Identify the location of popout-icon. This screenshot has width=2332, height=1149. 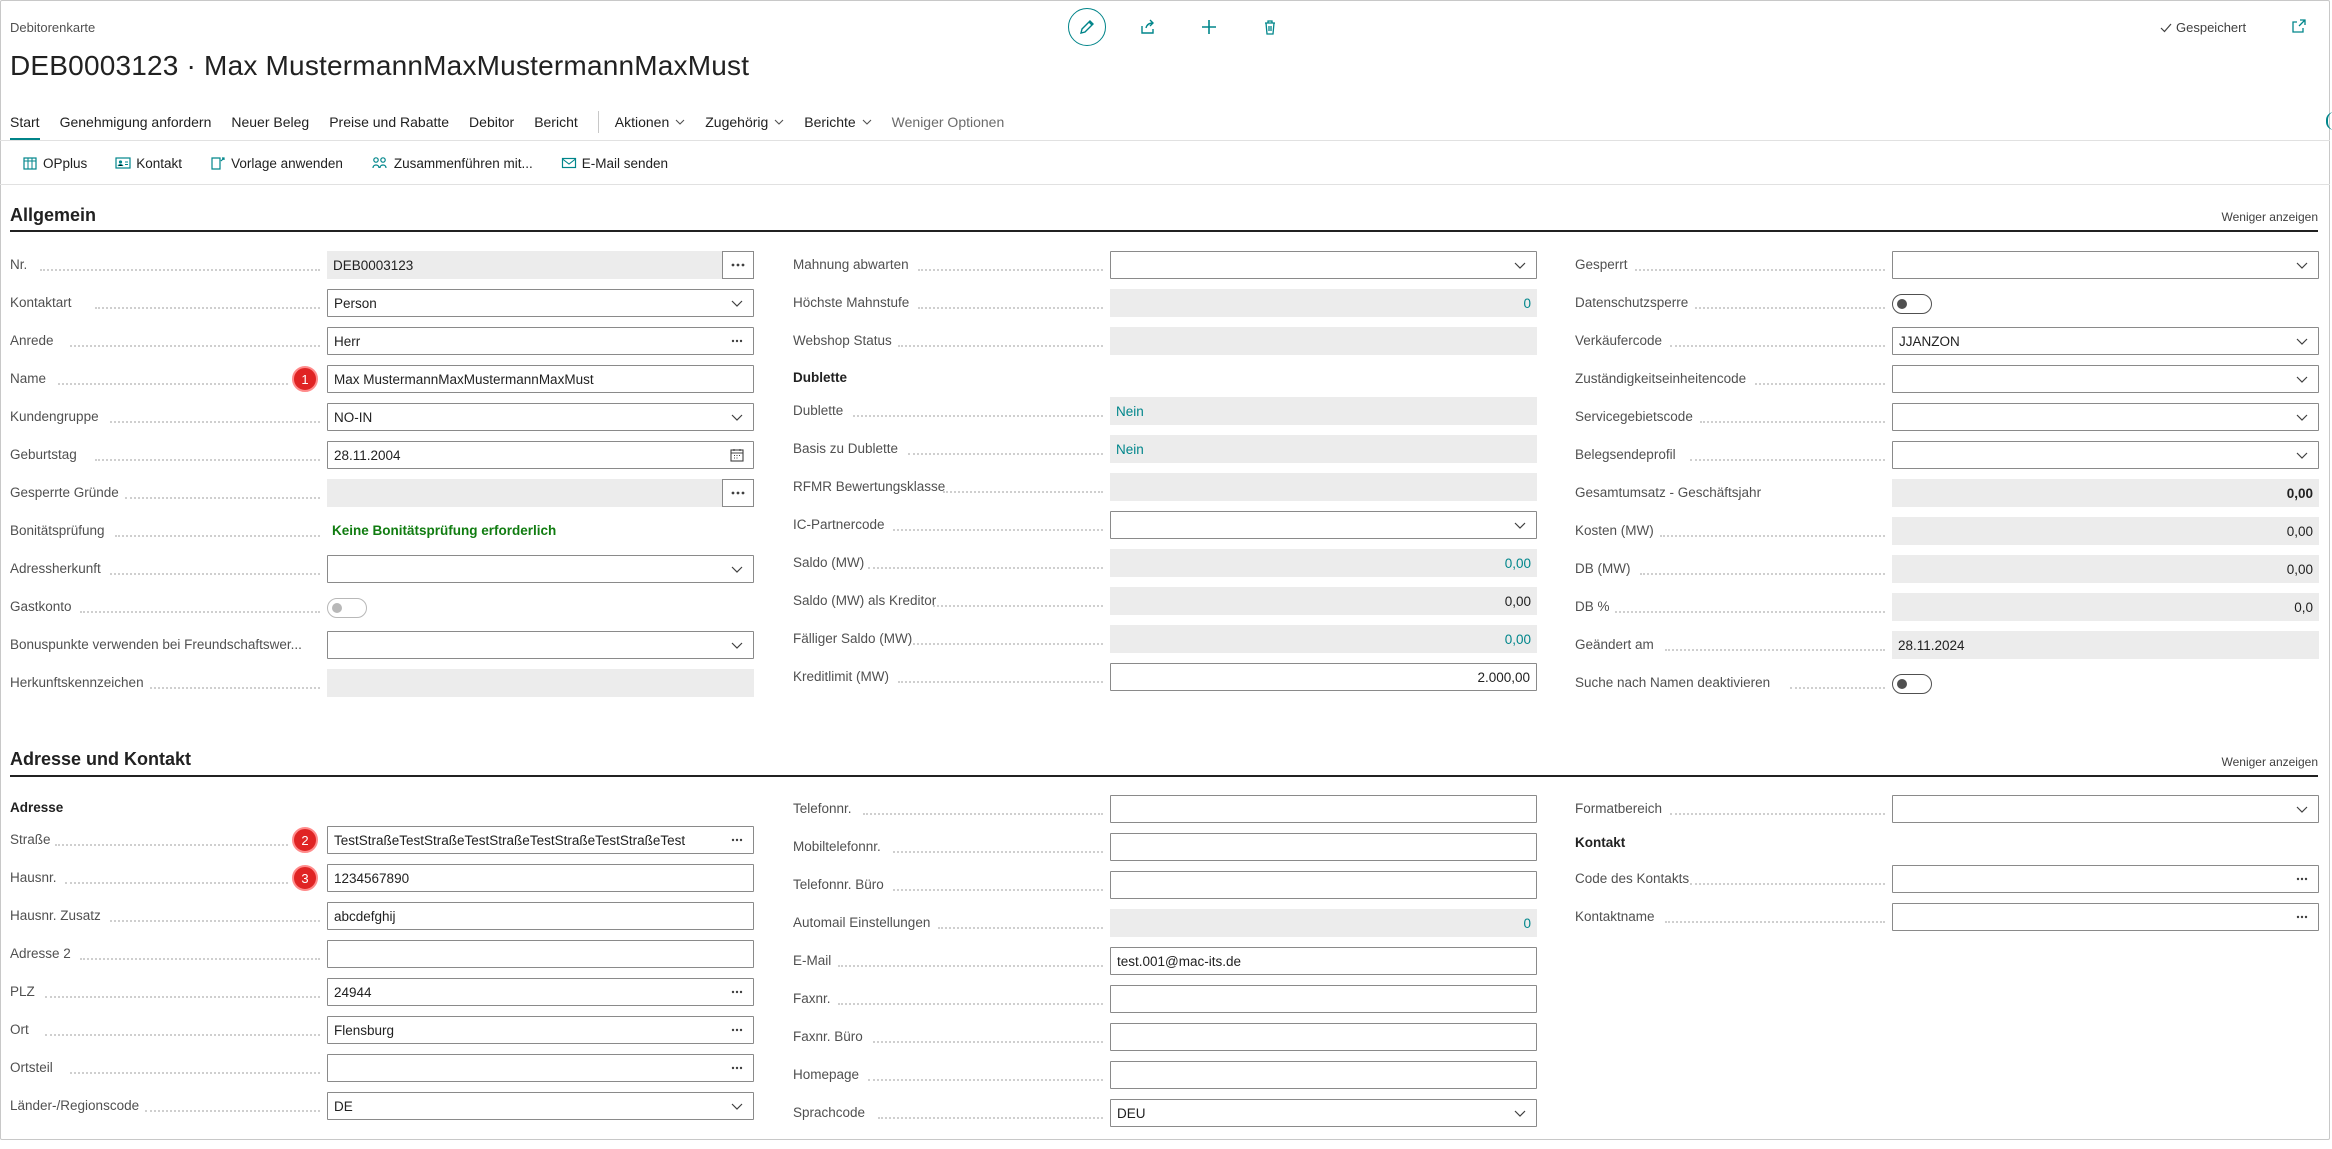
(2299, 26).